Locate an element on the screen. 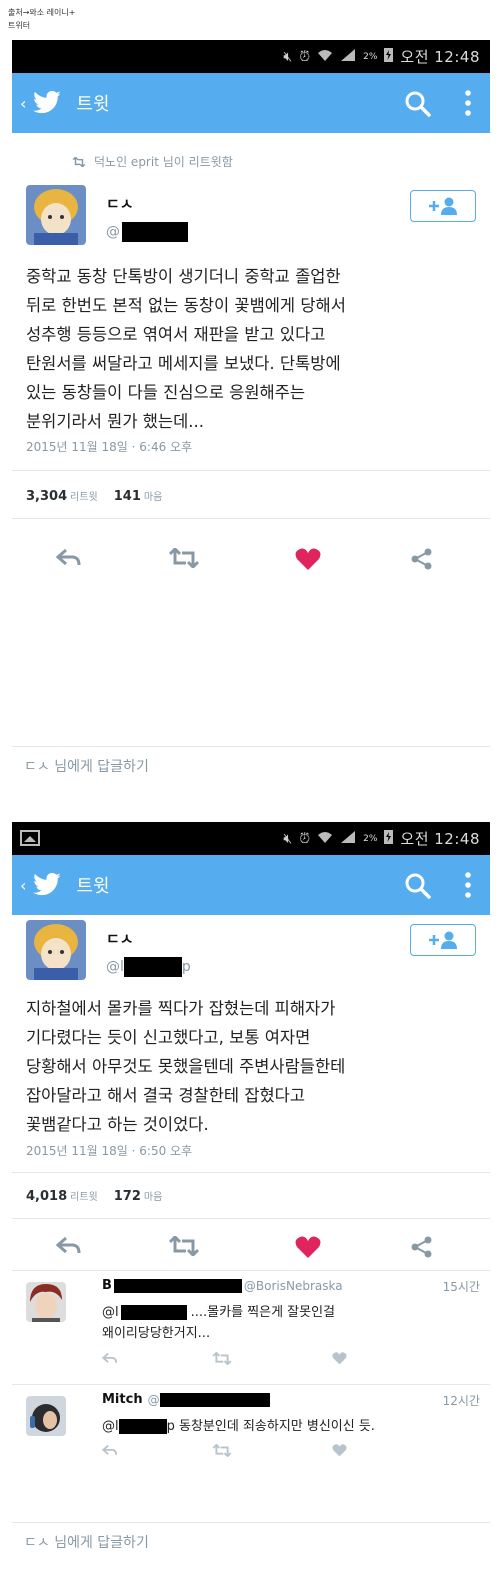 This screenshot has height=1590, width=500. tweet-date: 2015년 11월 18일 · 6:50 오후 is located at coordinates (109, 1151).